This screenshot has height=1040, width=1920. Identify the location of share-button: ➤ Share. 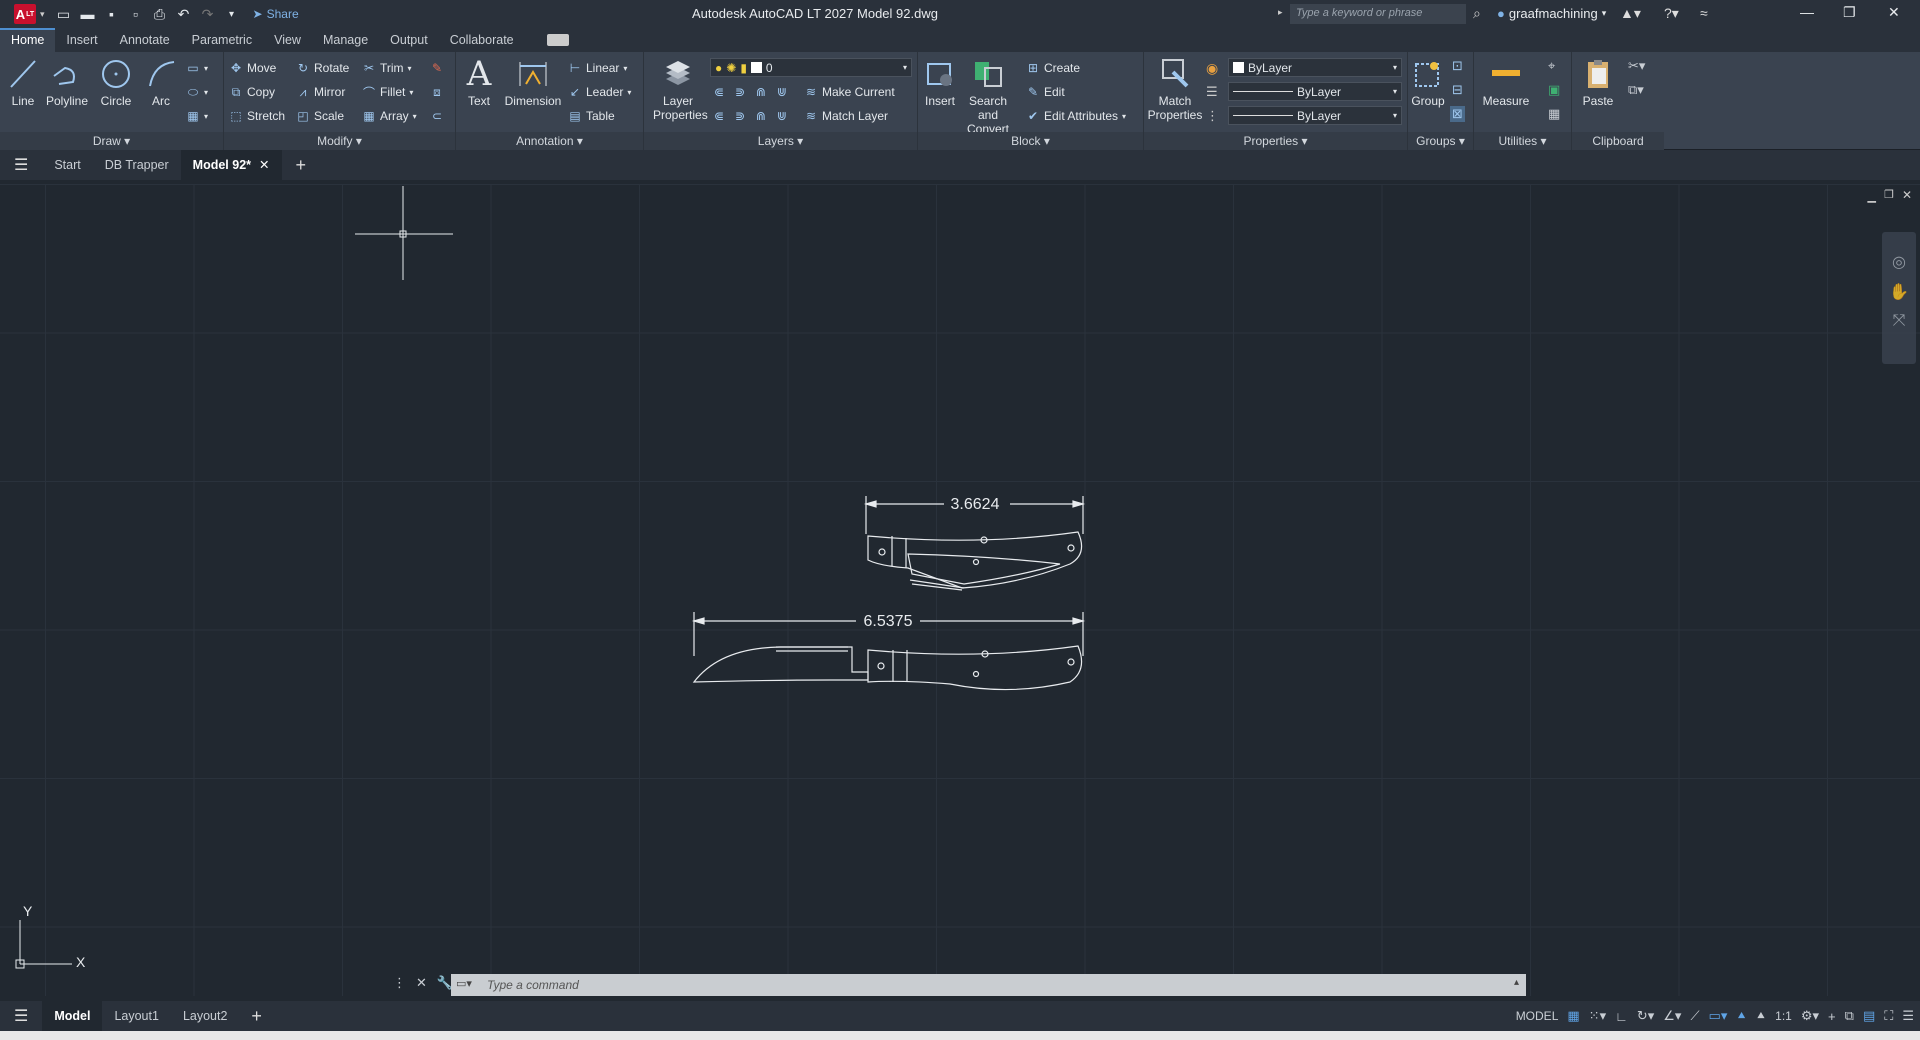
(276, 14).